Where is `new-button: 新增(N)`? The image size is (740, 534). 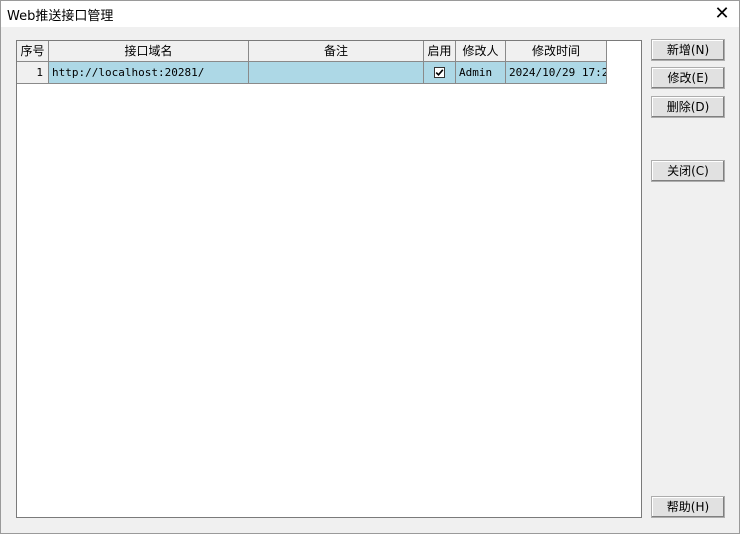 new-button: 新增(N) is located at coordinates (688, 50).